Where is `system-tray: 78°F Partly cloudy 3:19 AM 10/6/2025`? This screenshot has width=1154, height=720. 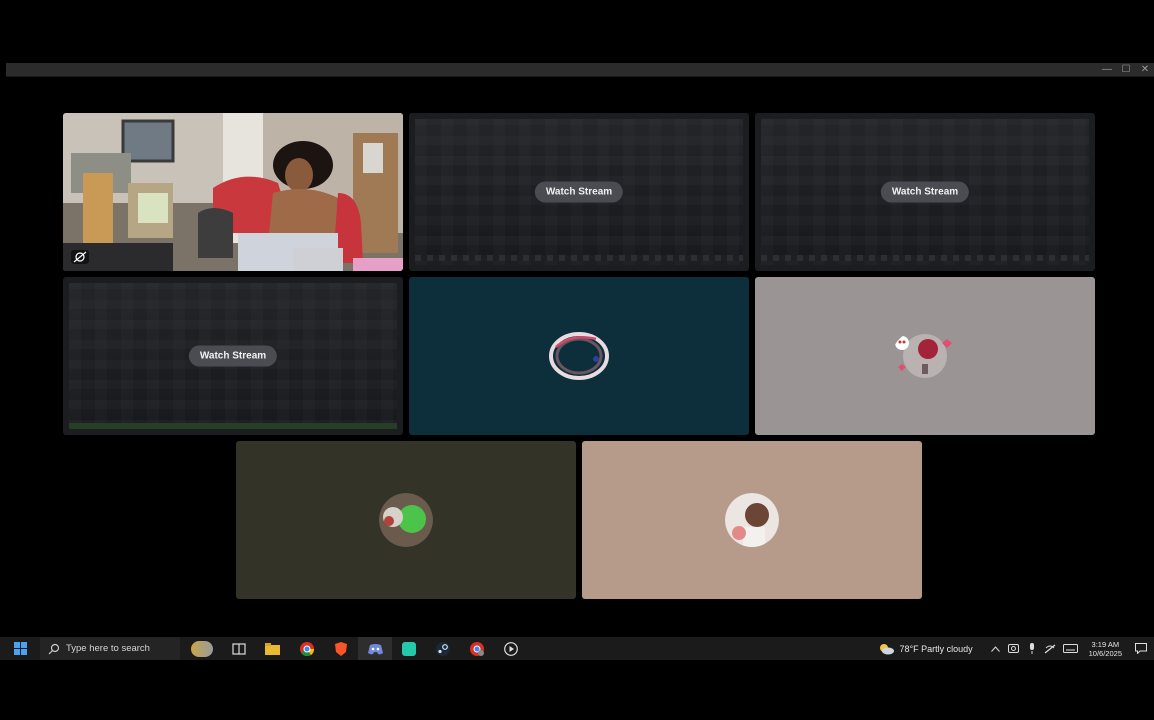 system-tray: 78°F Partly cloudy 3:19 AM 10/6/2025 is located at coordinates (1014, 648).